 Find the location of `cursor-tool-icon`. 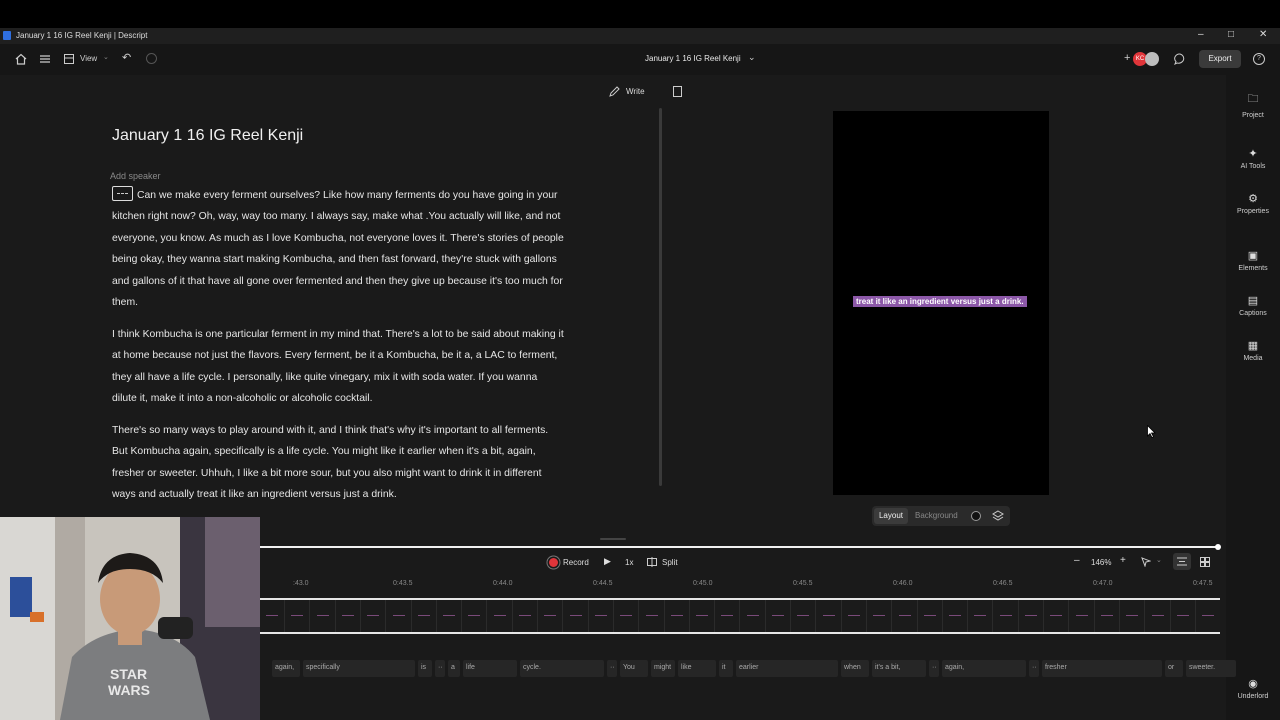

cursor-tool-icon is located at coordinates (1146, 562).